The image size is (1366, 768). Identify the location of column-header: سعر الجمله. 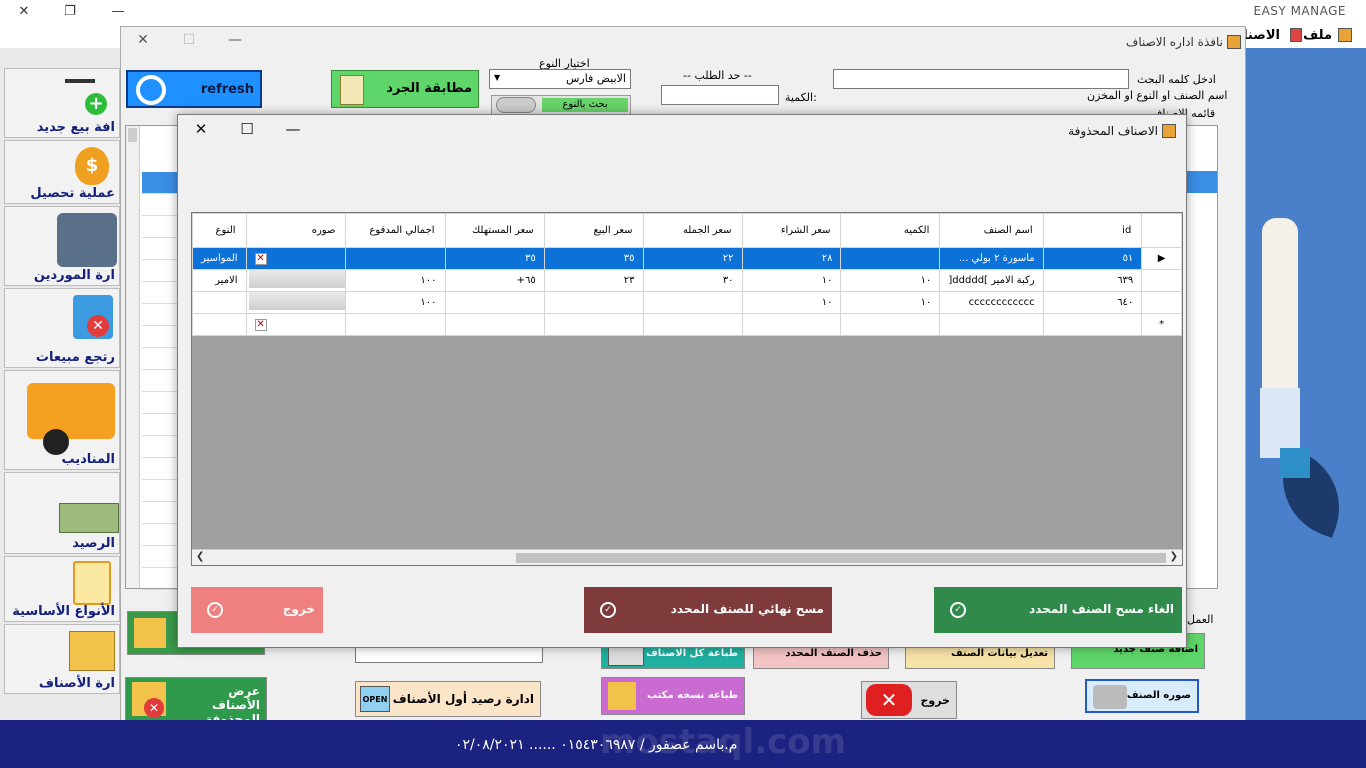
(692, 230).